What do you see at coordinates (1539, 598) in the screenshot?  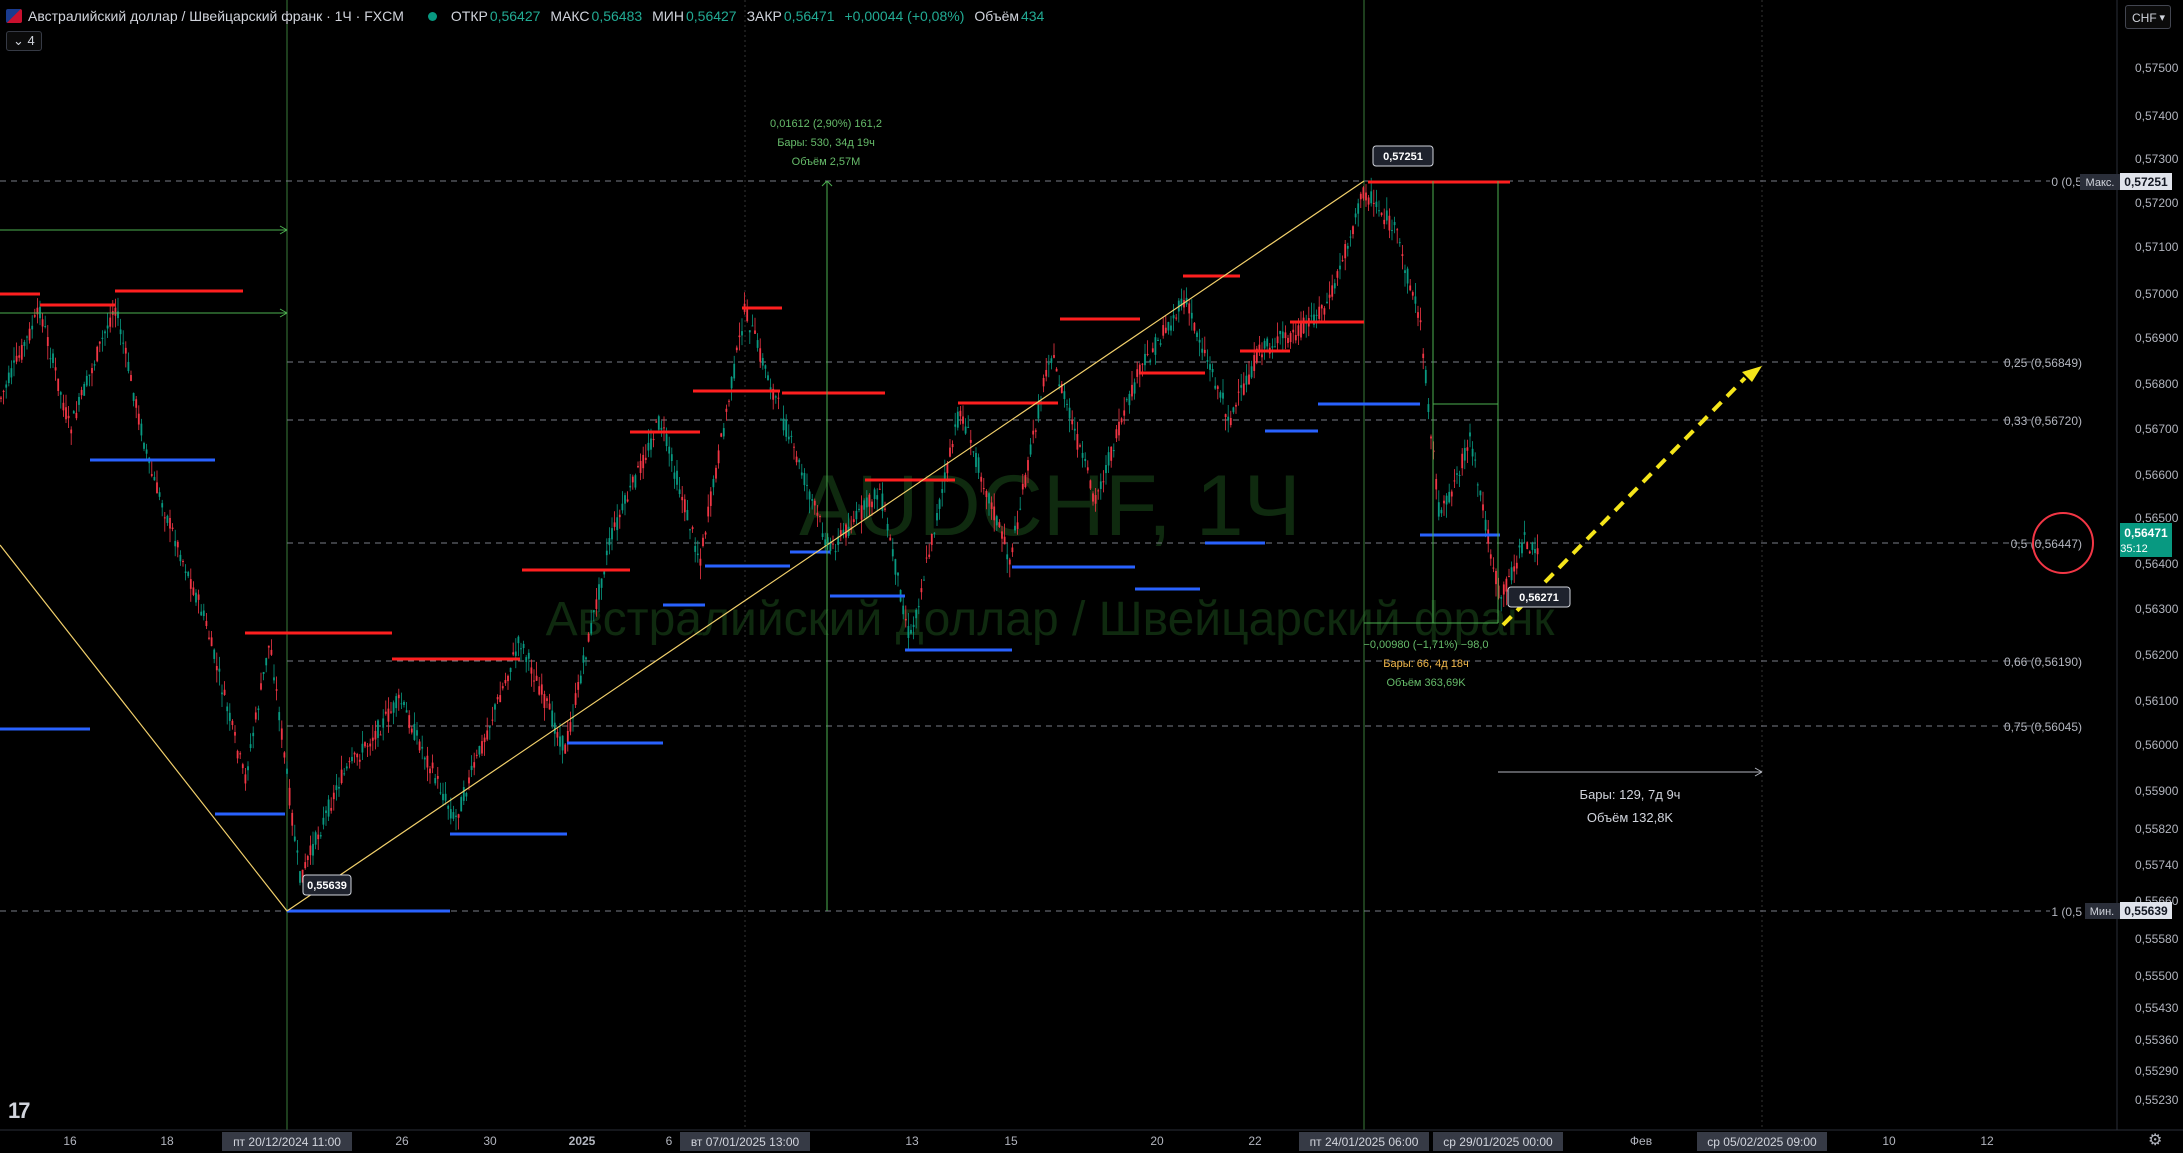 I see `svg-text: 0,56271` at bounding box center [1539, 598].